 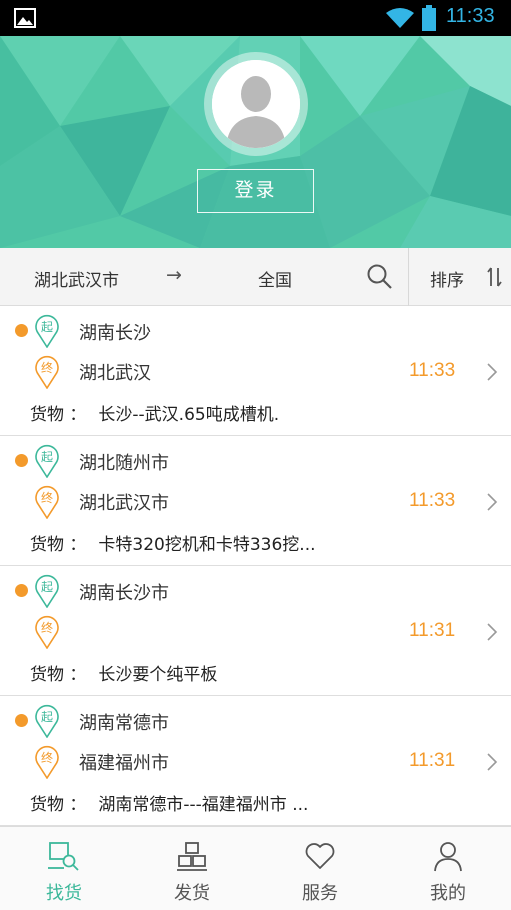 I want to click on cargo-description: 货物 ： 长沙要个纯平板, so click(x=123, y=672).